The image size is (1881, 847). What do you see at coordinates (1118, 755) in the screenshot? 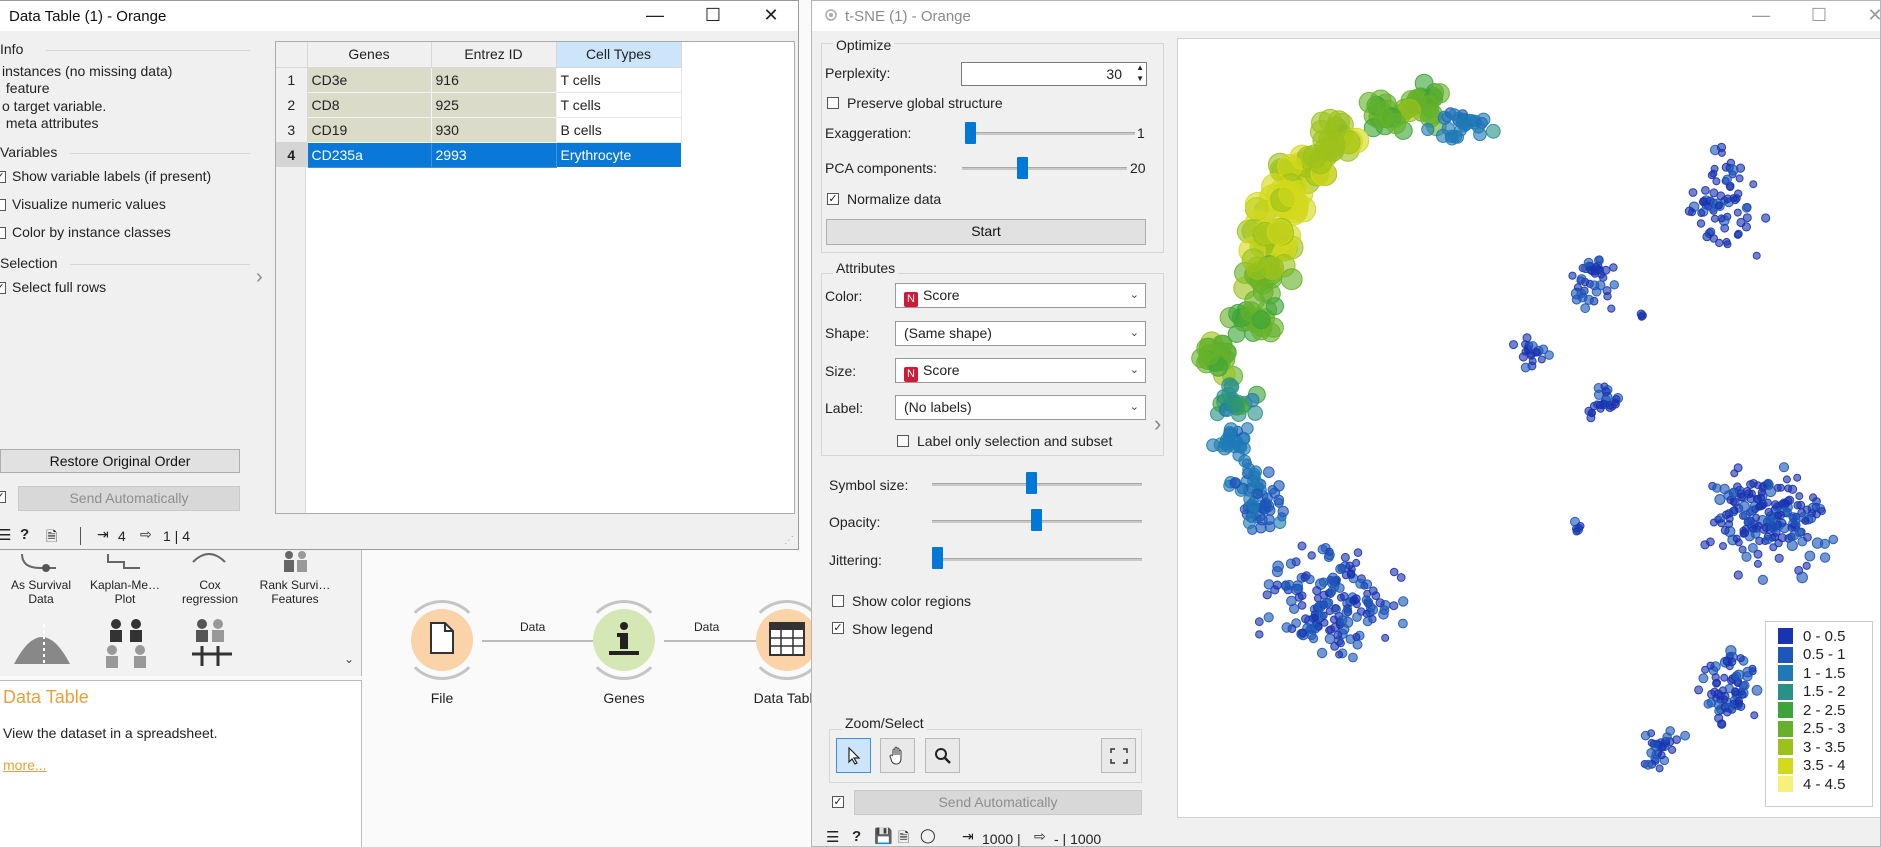
I see `reset-zoom-button` at bounding box center [1118, 755].